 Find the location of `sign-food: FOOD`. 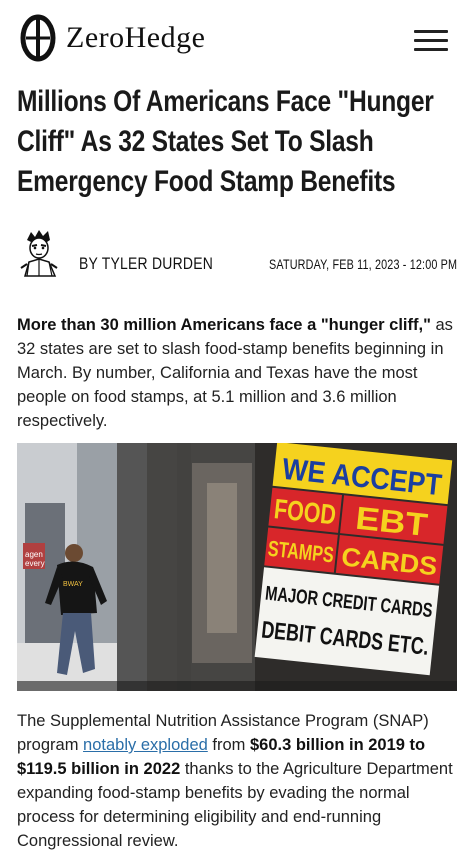

sign-food: FOOD is located at coordinates (305, 511).